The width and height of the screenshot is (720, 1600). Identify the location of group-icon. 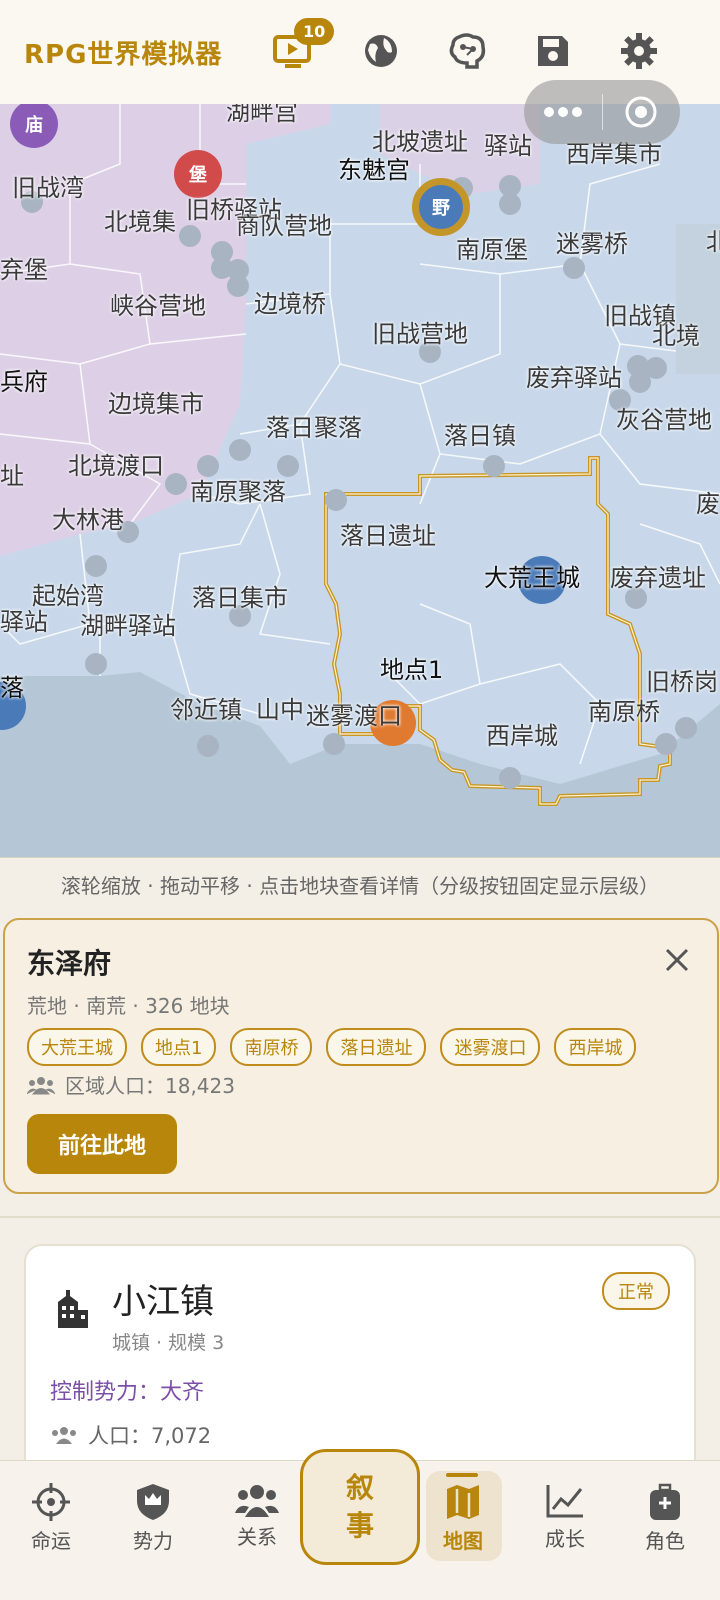
(257, 1501).